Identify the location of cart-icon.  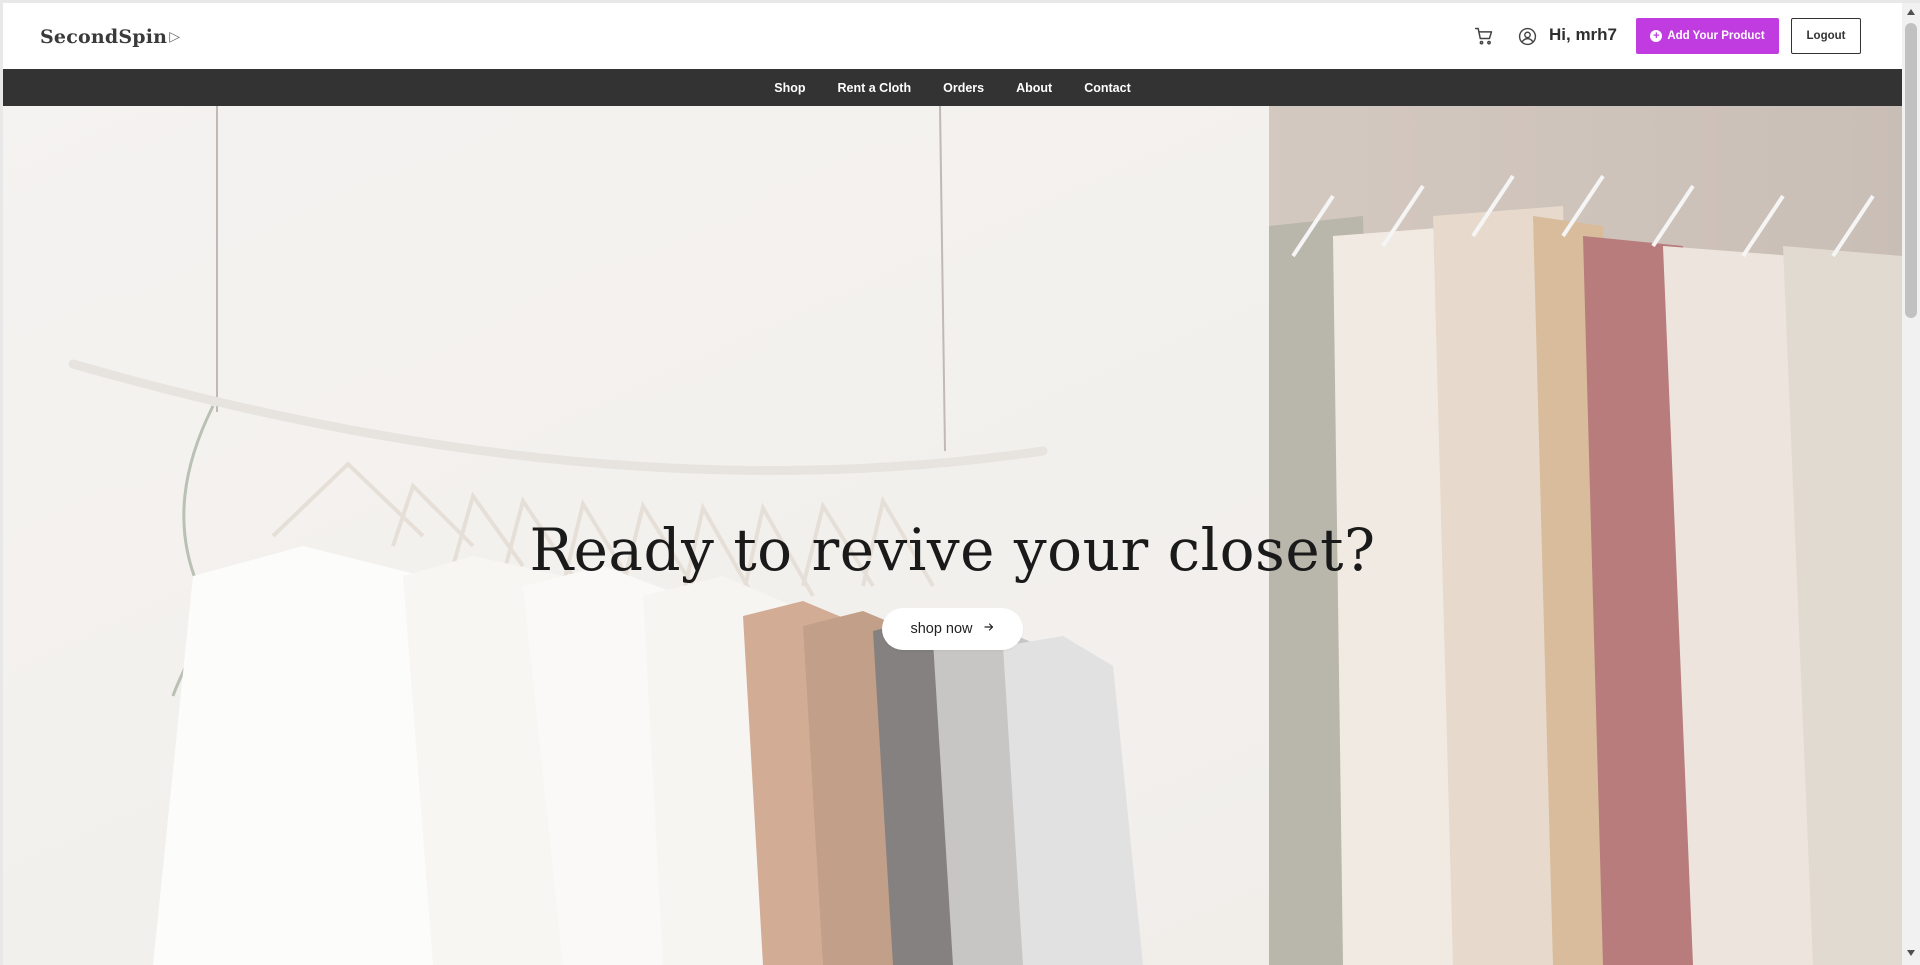
(1484, 36).